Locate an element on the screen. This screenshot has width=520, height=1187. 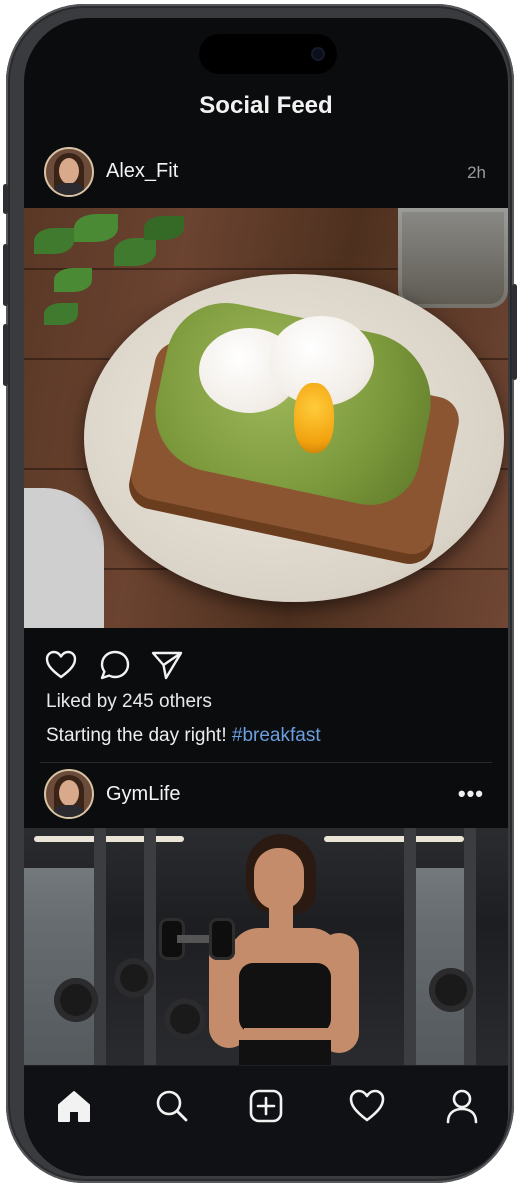
home-icon is located at coordinates (74, 1106).